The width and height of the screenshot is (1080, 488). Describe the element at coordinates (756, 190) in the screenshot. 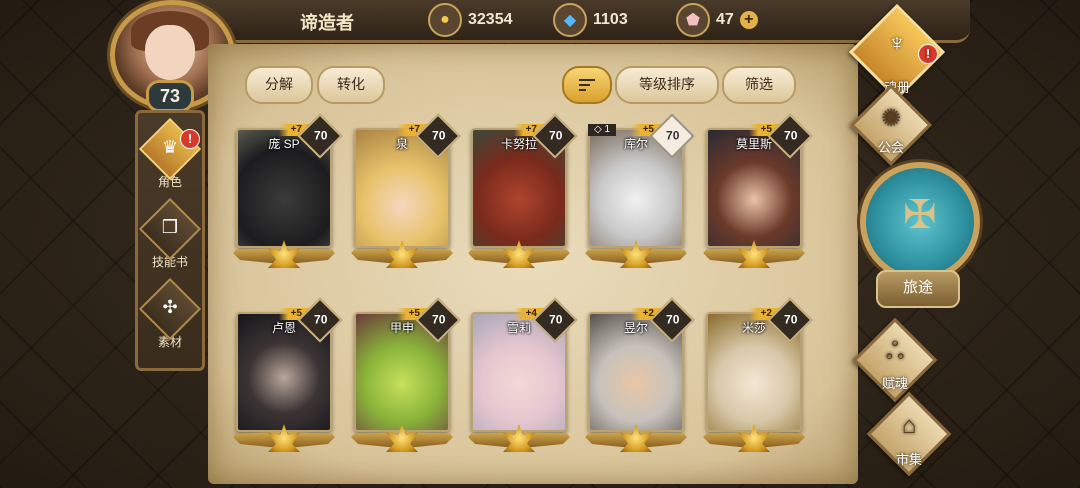

I see `hero-card: 莫里斯 +5 70` at that location.